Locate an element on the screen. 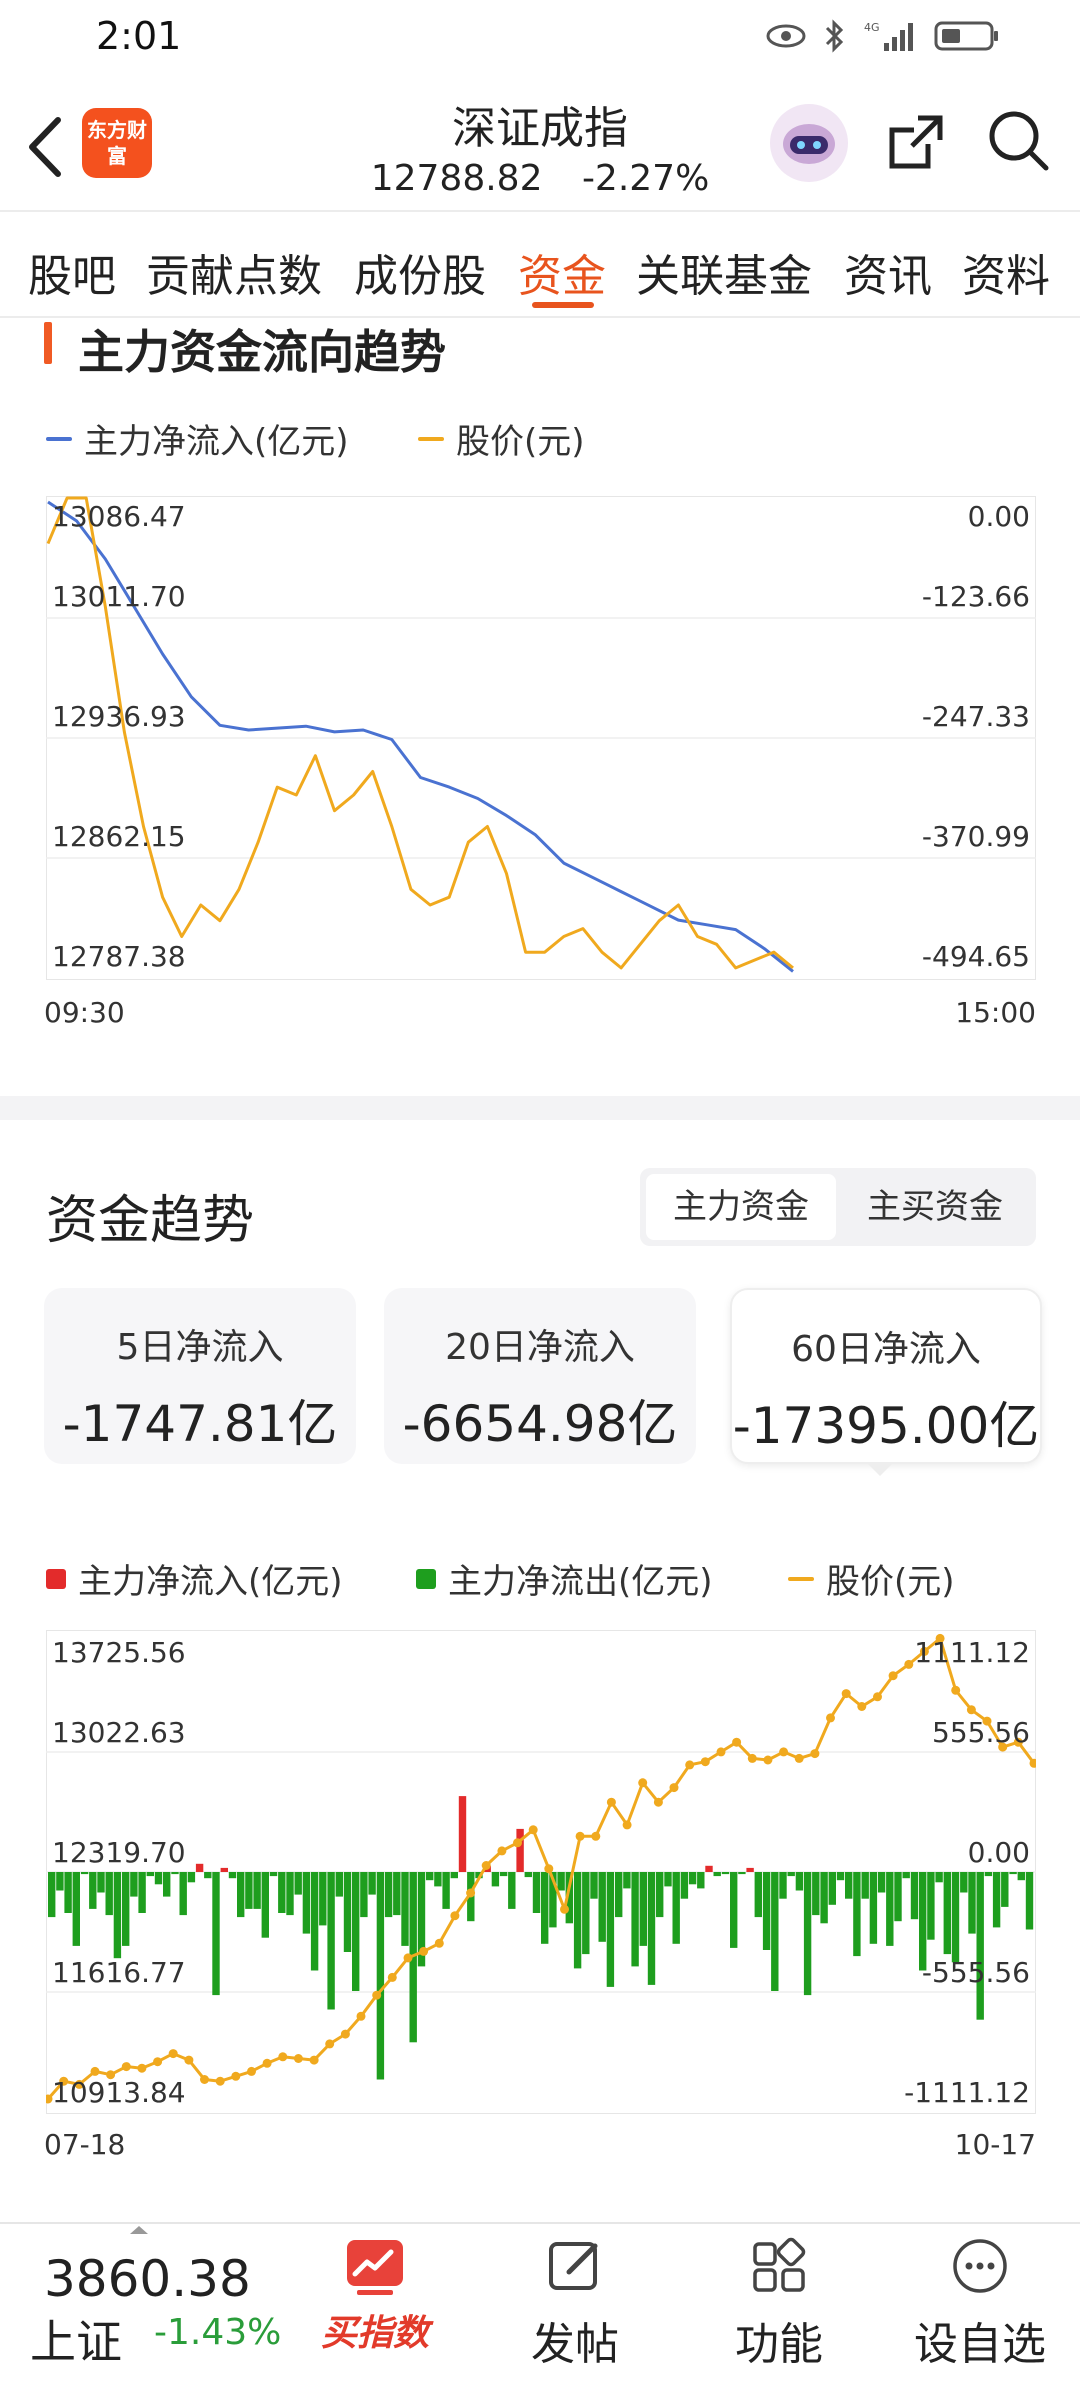 This screenshot has height=2402, width=1080. card-value: -1747.81亿 is located at coordinates (200, 1424).